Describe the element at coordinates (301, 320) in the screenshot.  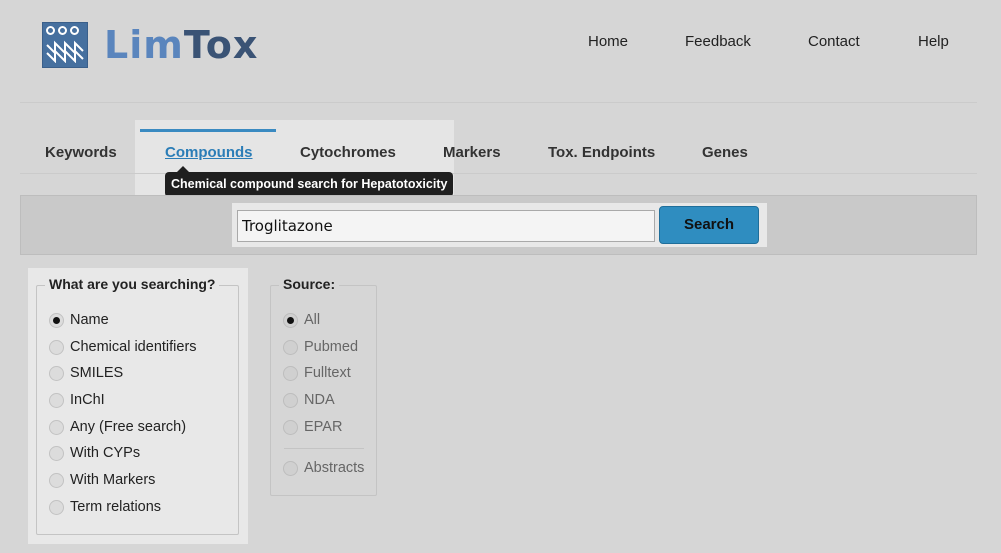
I see `source-option-all: All` at that location.